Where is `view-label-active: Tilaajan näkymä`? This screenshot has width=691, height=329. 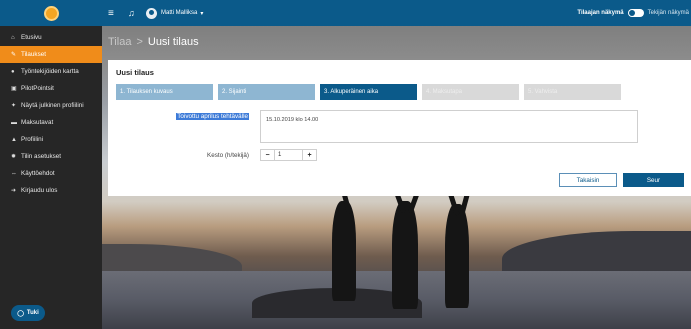
view-label-active: Tilaajan näkymä is located at coordinates (600, 13).